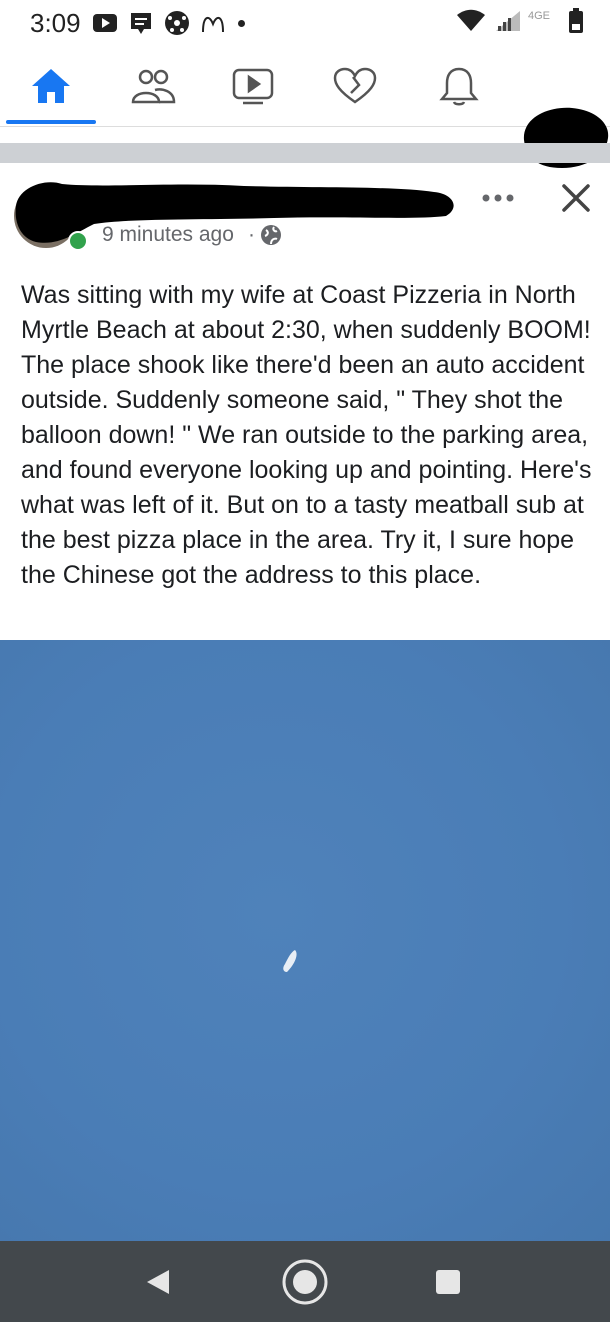  I want to click on home-circle-icon, so click(305, 1281).